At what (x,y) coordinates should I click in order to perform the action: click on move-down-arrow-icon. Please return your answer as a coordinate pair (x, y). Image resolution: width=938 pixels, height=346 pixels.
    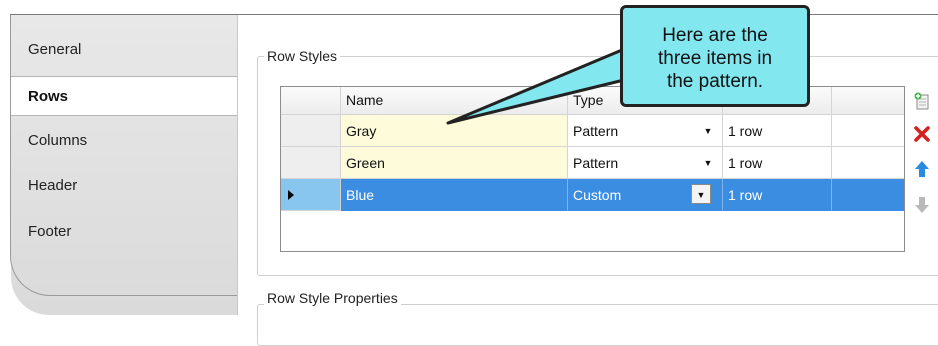
    Looking at the image, I should click on (922, 205).